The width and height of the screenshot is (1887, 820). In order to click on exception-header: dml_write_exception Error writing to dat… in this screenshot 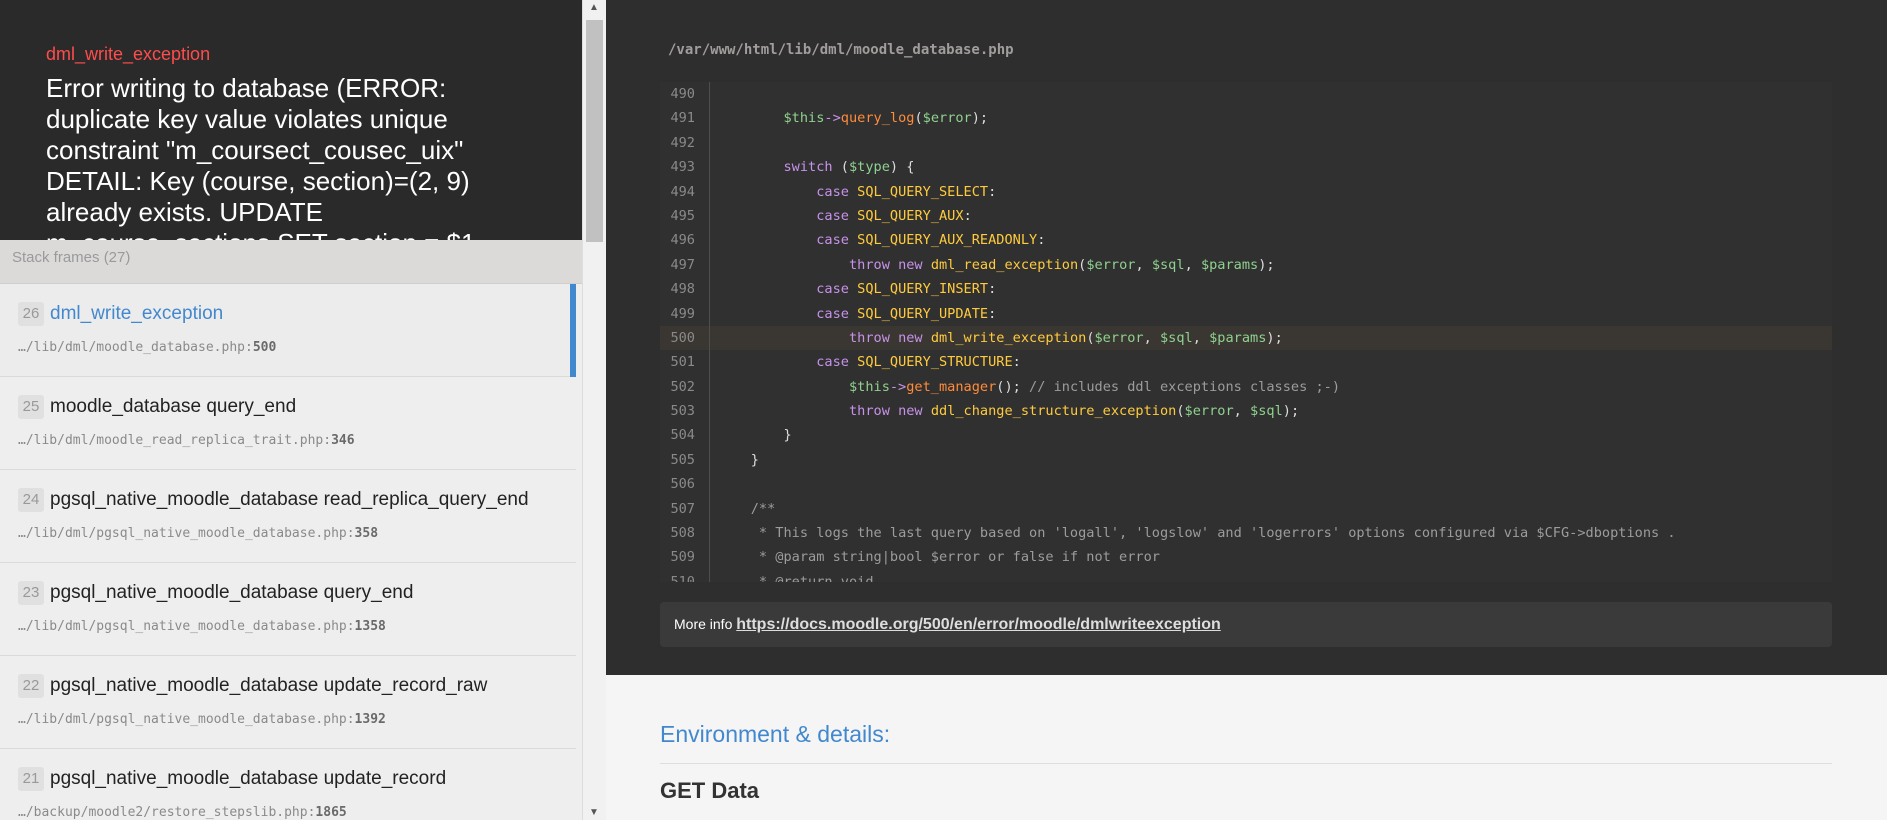, I will do `click(291, 120)`.